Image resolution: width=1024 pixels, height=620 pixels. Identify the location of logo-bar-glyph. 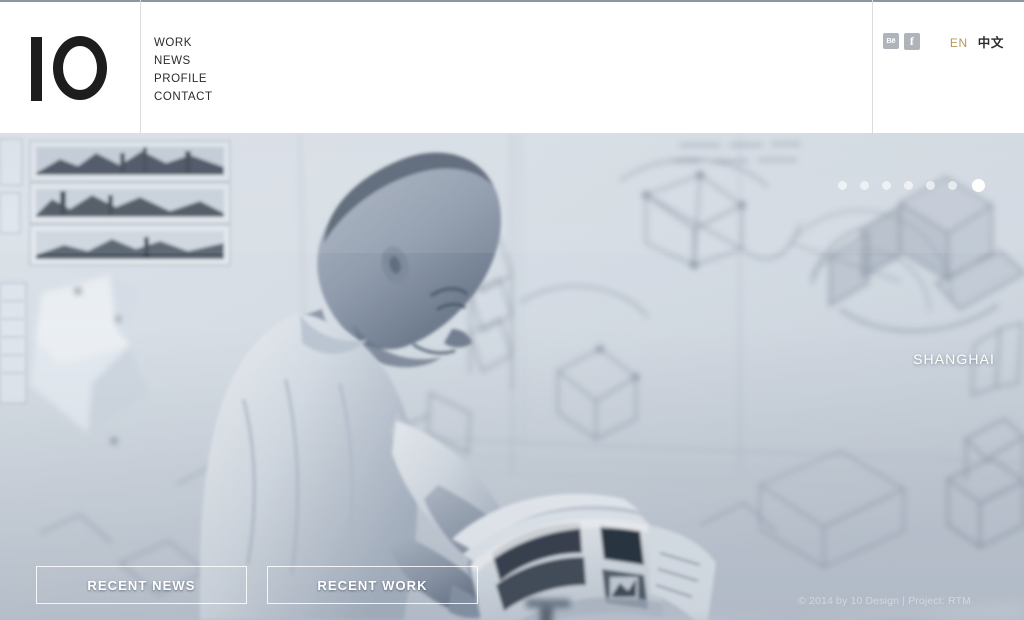
(36, 69).